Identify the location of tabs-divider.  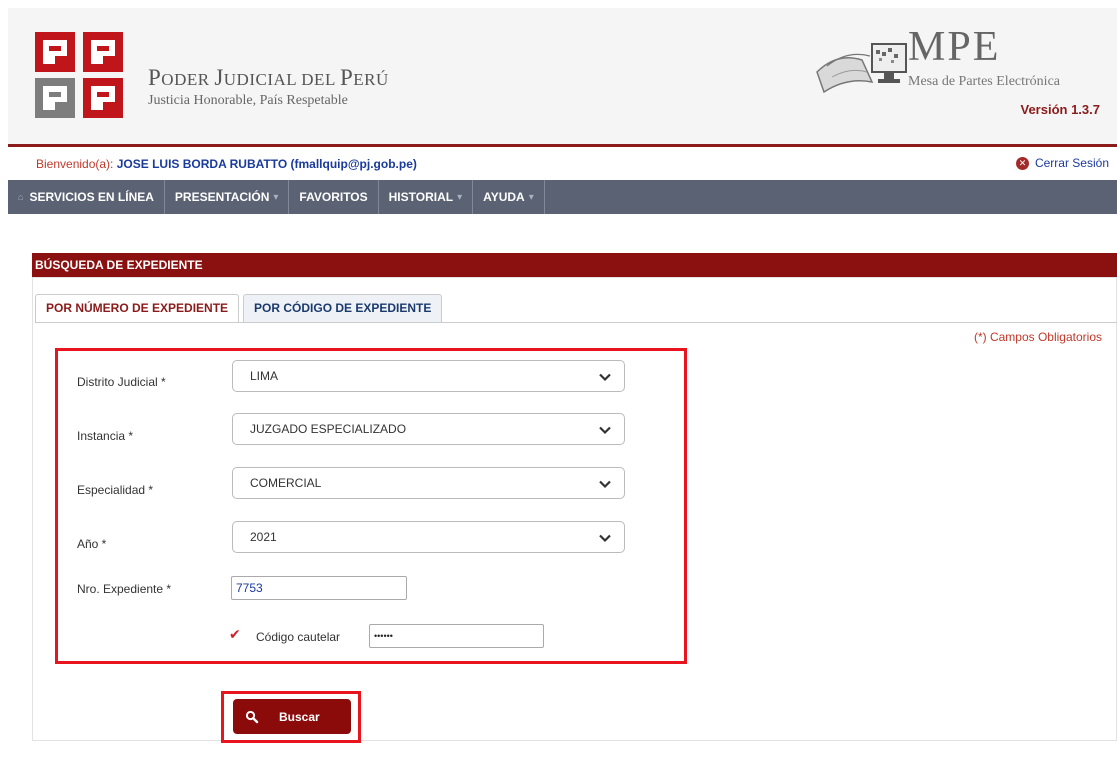
(576, 322).